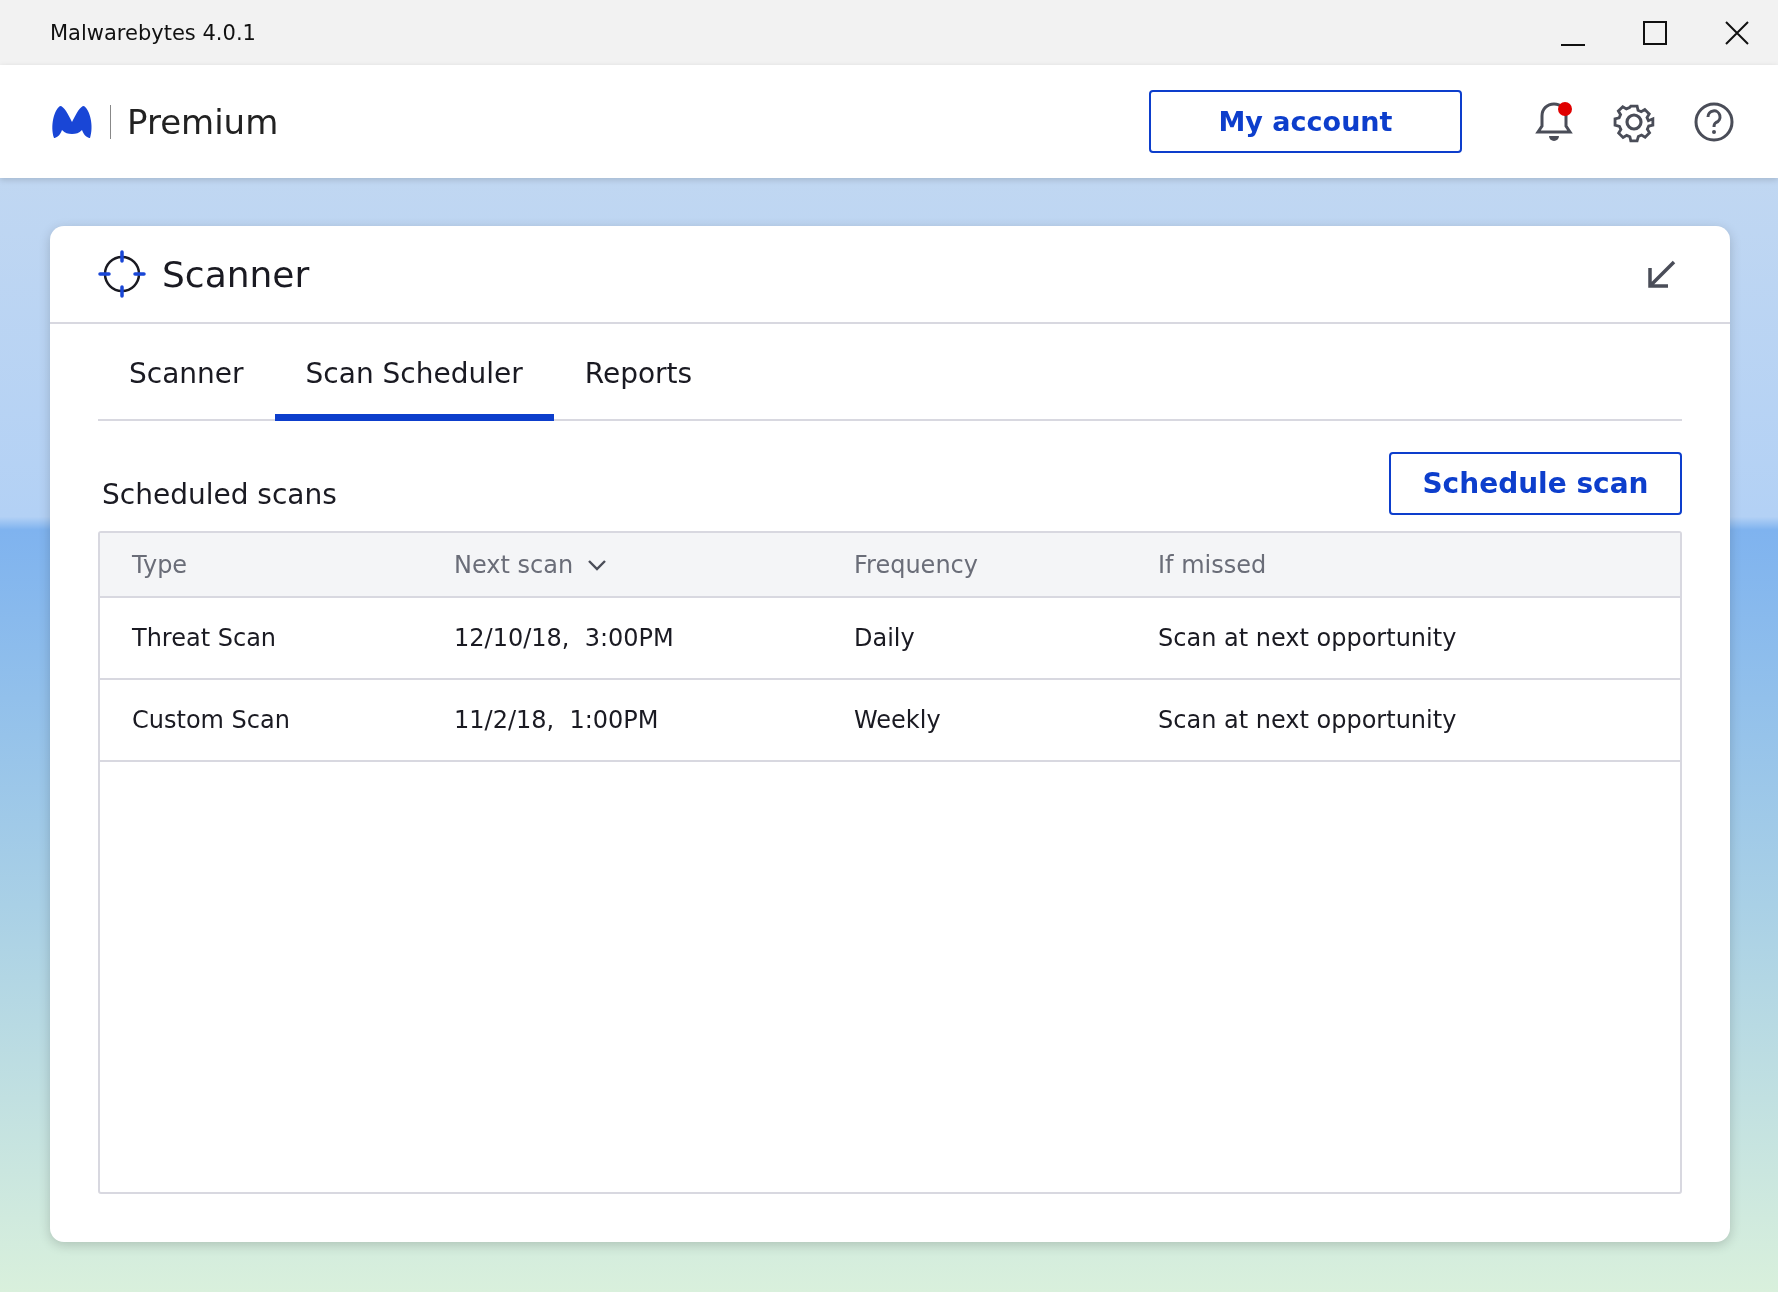 The width and height of the screenshot is (1778, 1292). Describe the element at coordinates (557, 720) in the screenshot. I see `table-cell-text: 11/2/18, 1:00PM` at that location.